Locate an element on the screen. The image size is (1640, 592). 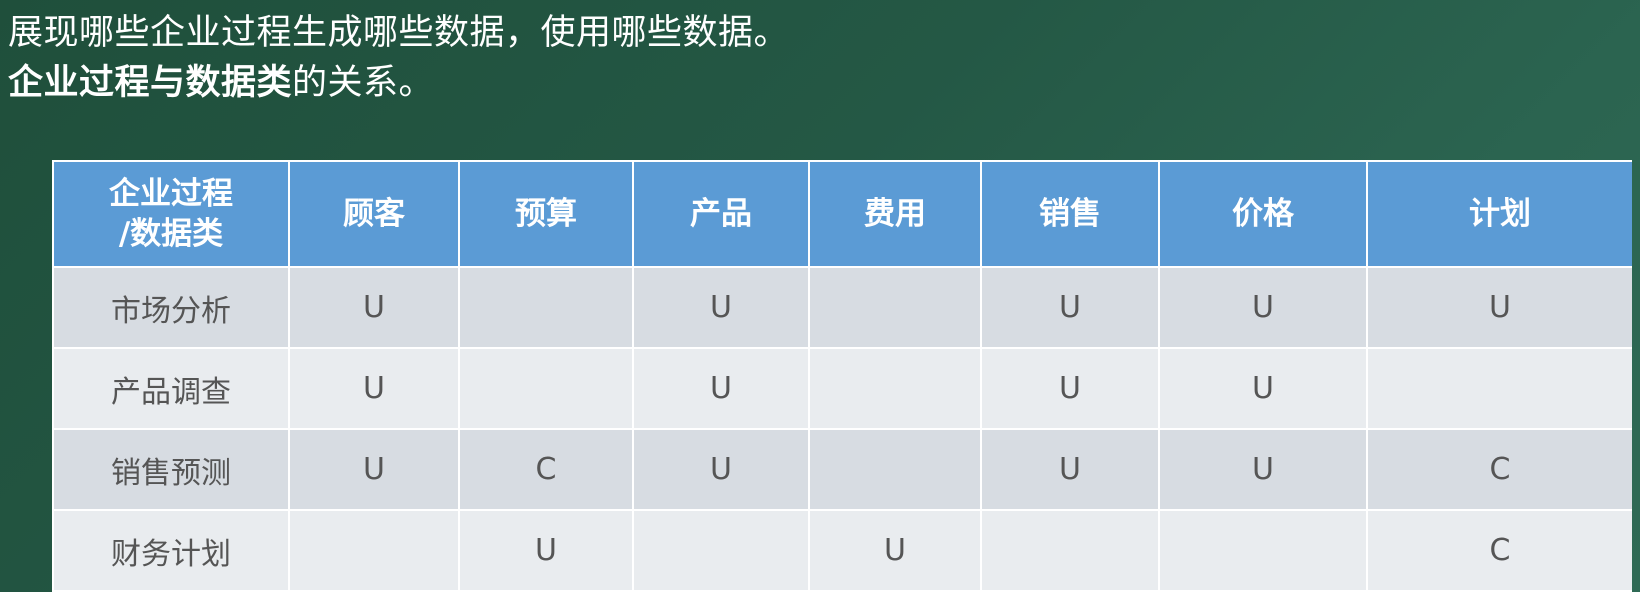
column-header: 预算 is located at coordinates (546, 214).